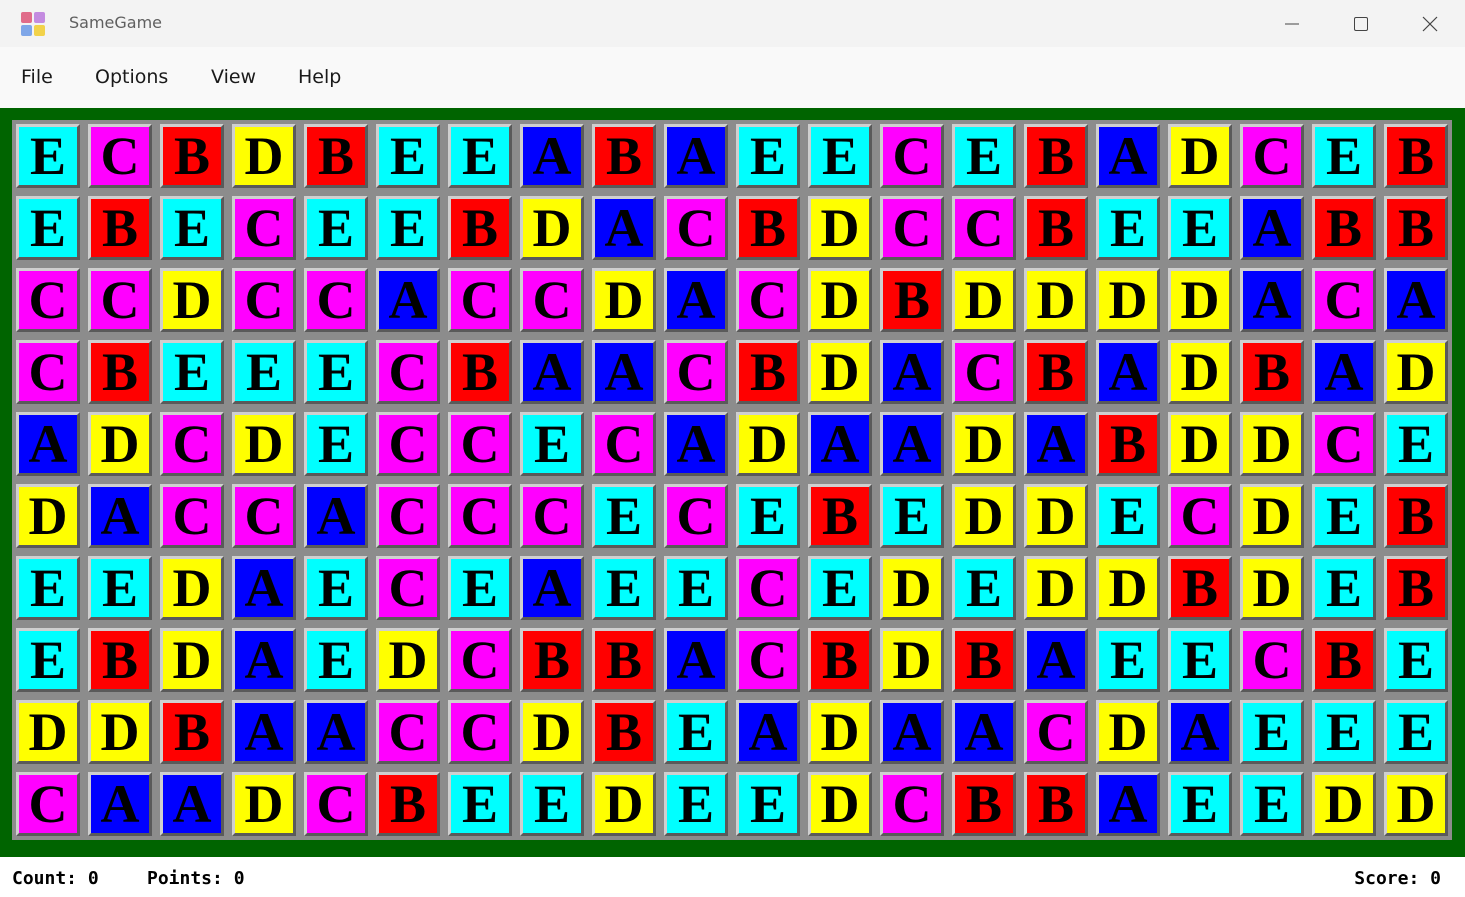 This screenshot has width=1465, height=897. Describe the element at coordinates (131, 77) in the screenshot. I see `menu-options: Options` at that location.